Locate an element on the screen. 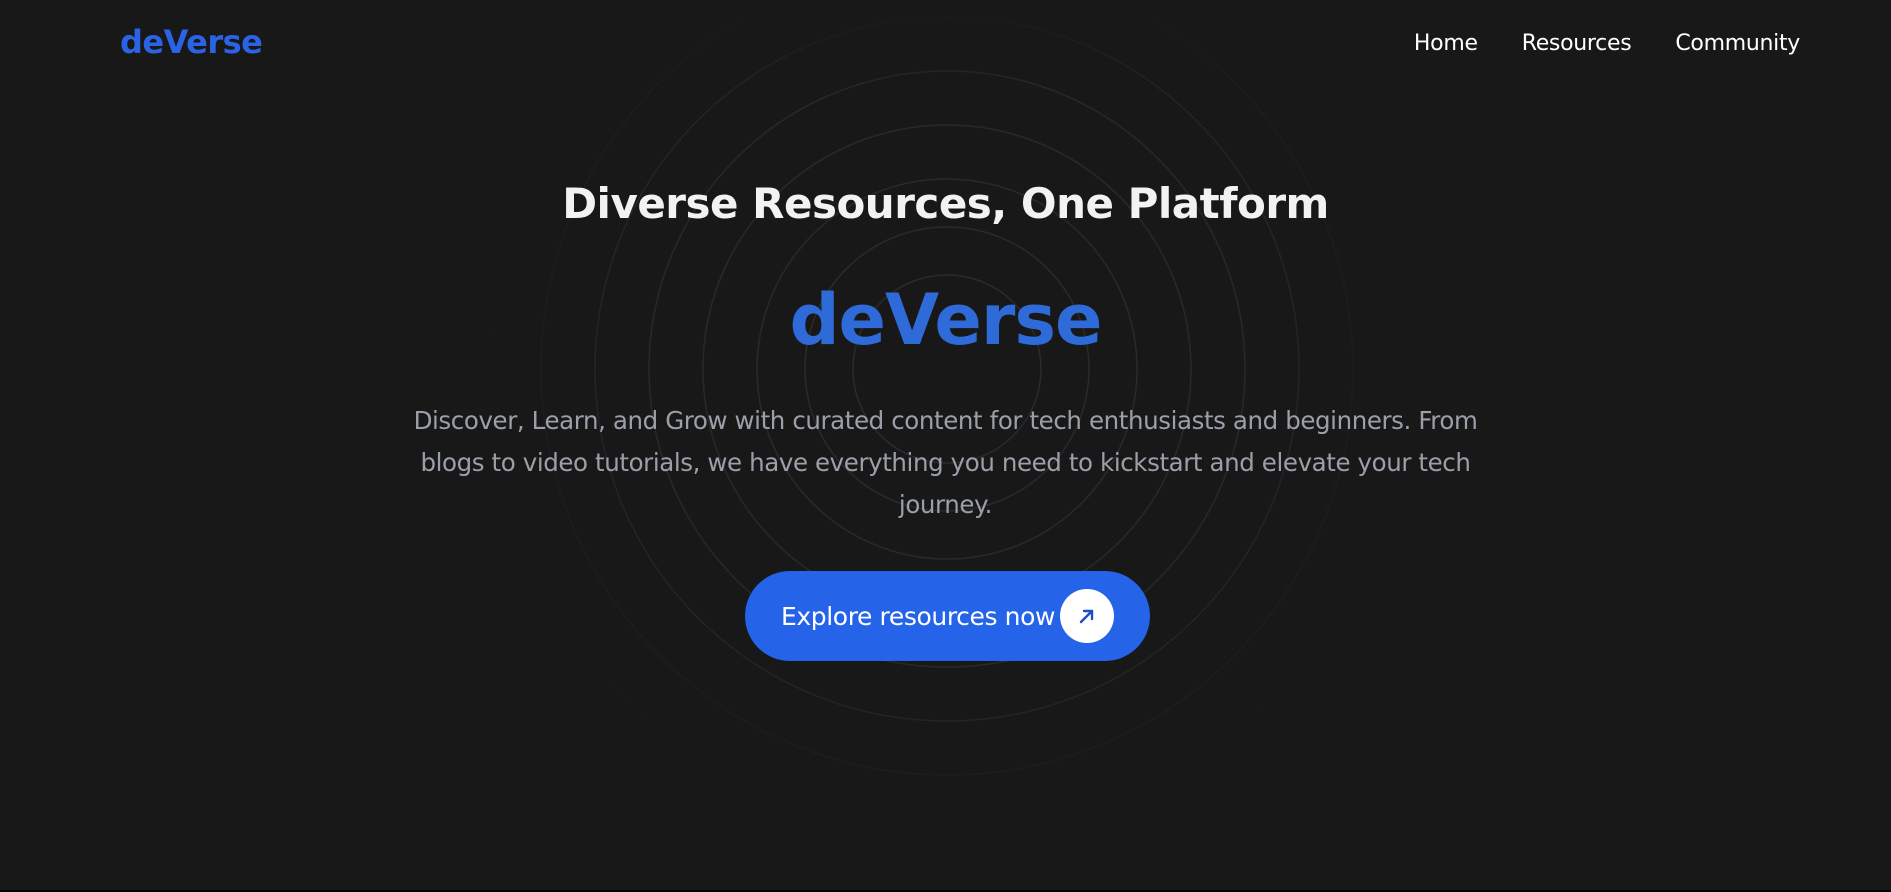 This screenshot has height=892, width=1891. main-nav: Home Resources Community is located at coordinates (1607, 44).